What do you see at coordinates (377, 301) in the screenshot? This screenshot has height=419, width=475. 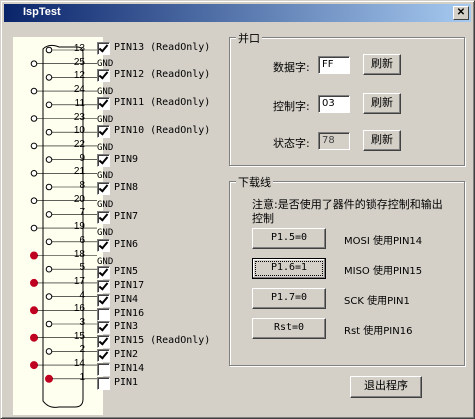 I see `download-pin-description: SCK 使用PIN1` at bounding box center [377, 301].